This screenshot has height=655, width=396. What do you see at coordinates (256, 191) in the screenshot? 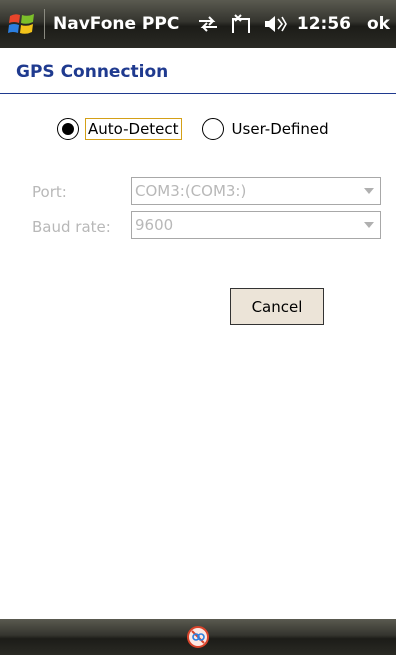
I see `port-dropdown: COM3:(COM3:)` at bounding box center [256, 191].